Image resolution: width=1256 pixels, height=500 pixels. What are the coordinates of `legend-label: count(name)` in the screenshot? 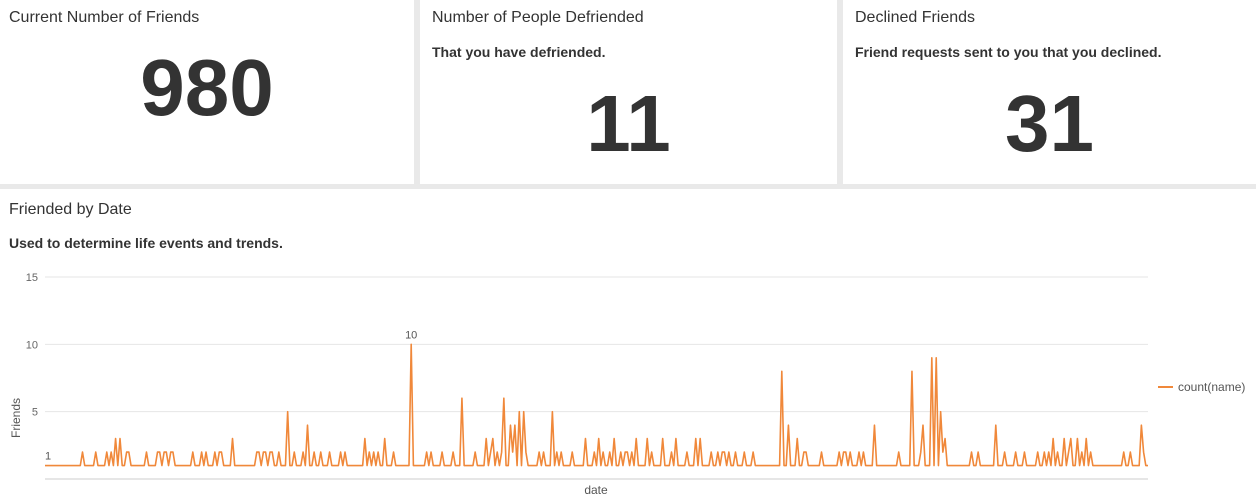 It's located at (1211, 387).